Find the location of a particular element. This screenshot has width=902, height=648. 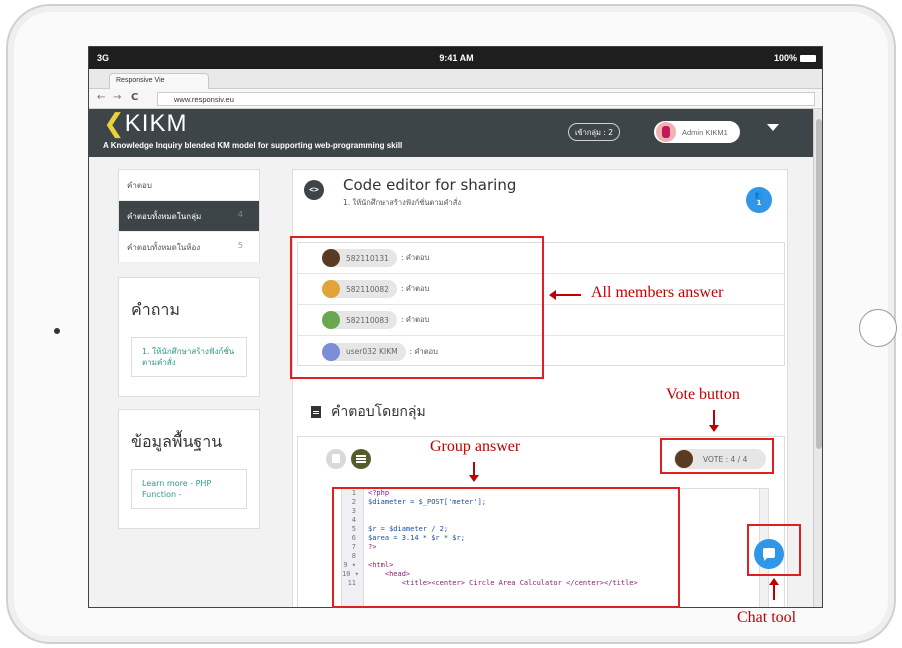

sidebar-item-label: คำตอบ is located at coordinates (139, 185).